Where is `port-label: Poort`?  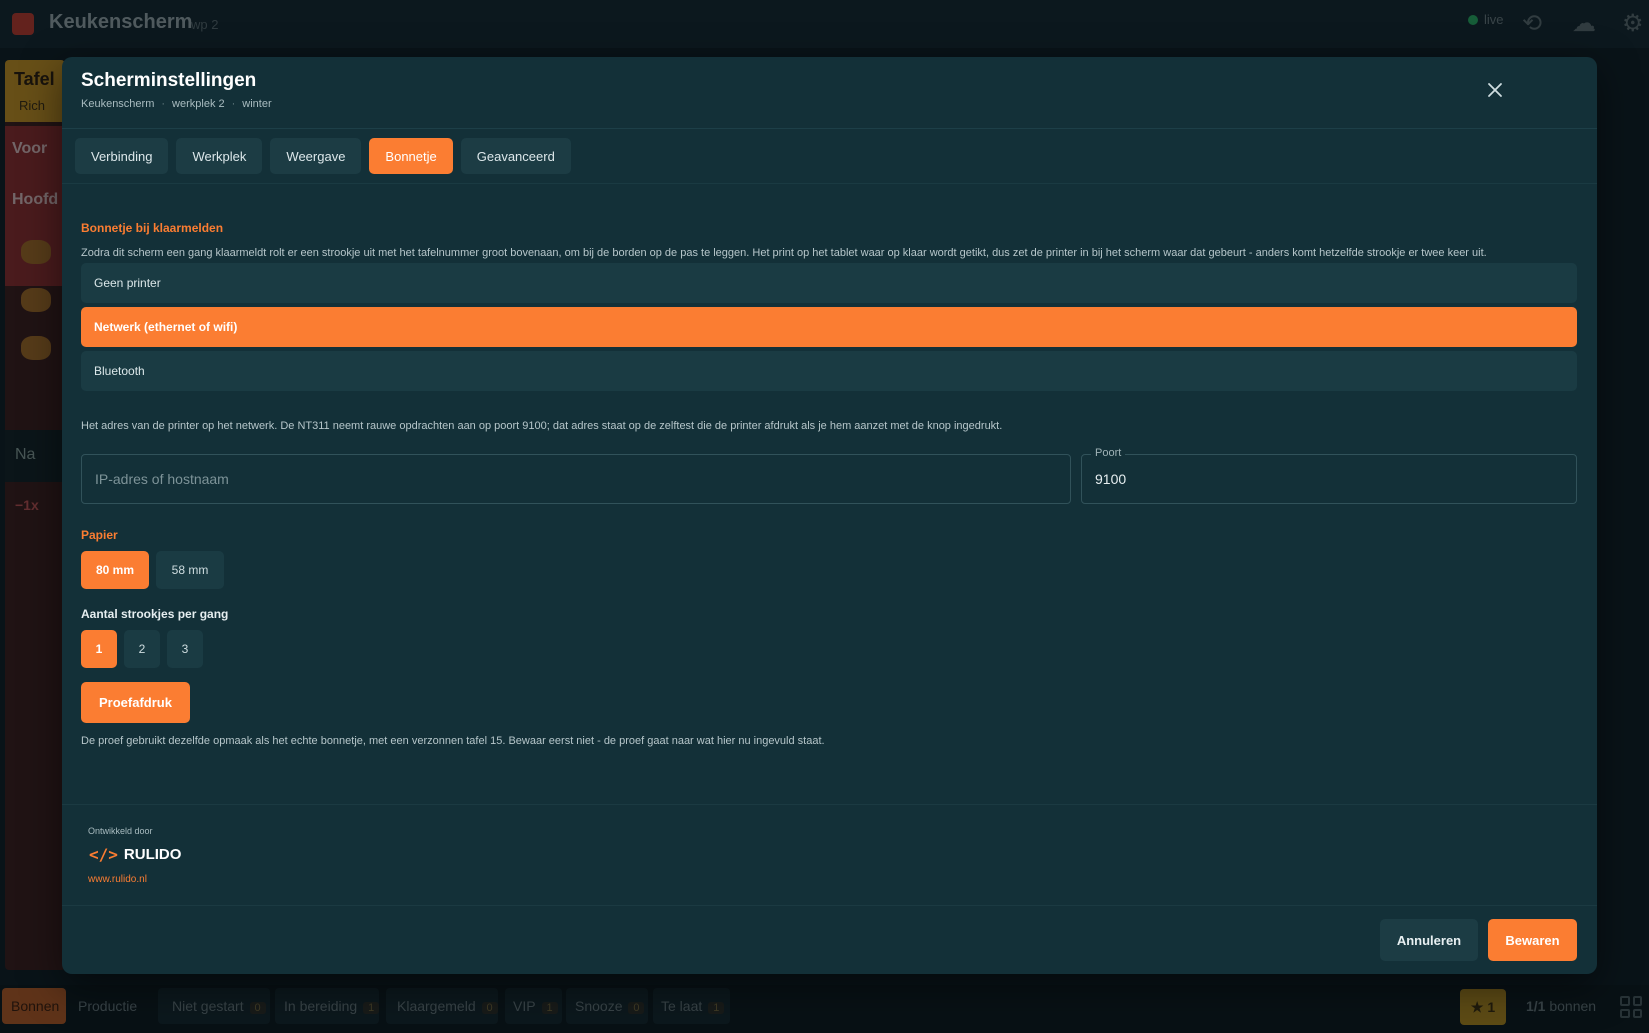 port-label: Poort is located at coordinates (1108, 453).